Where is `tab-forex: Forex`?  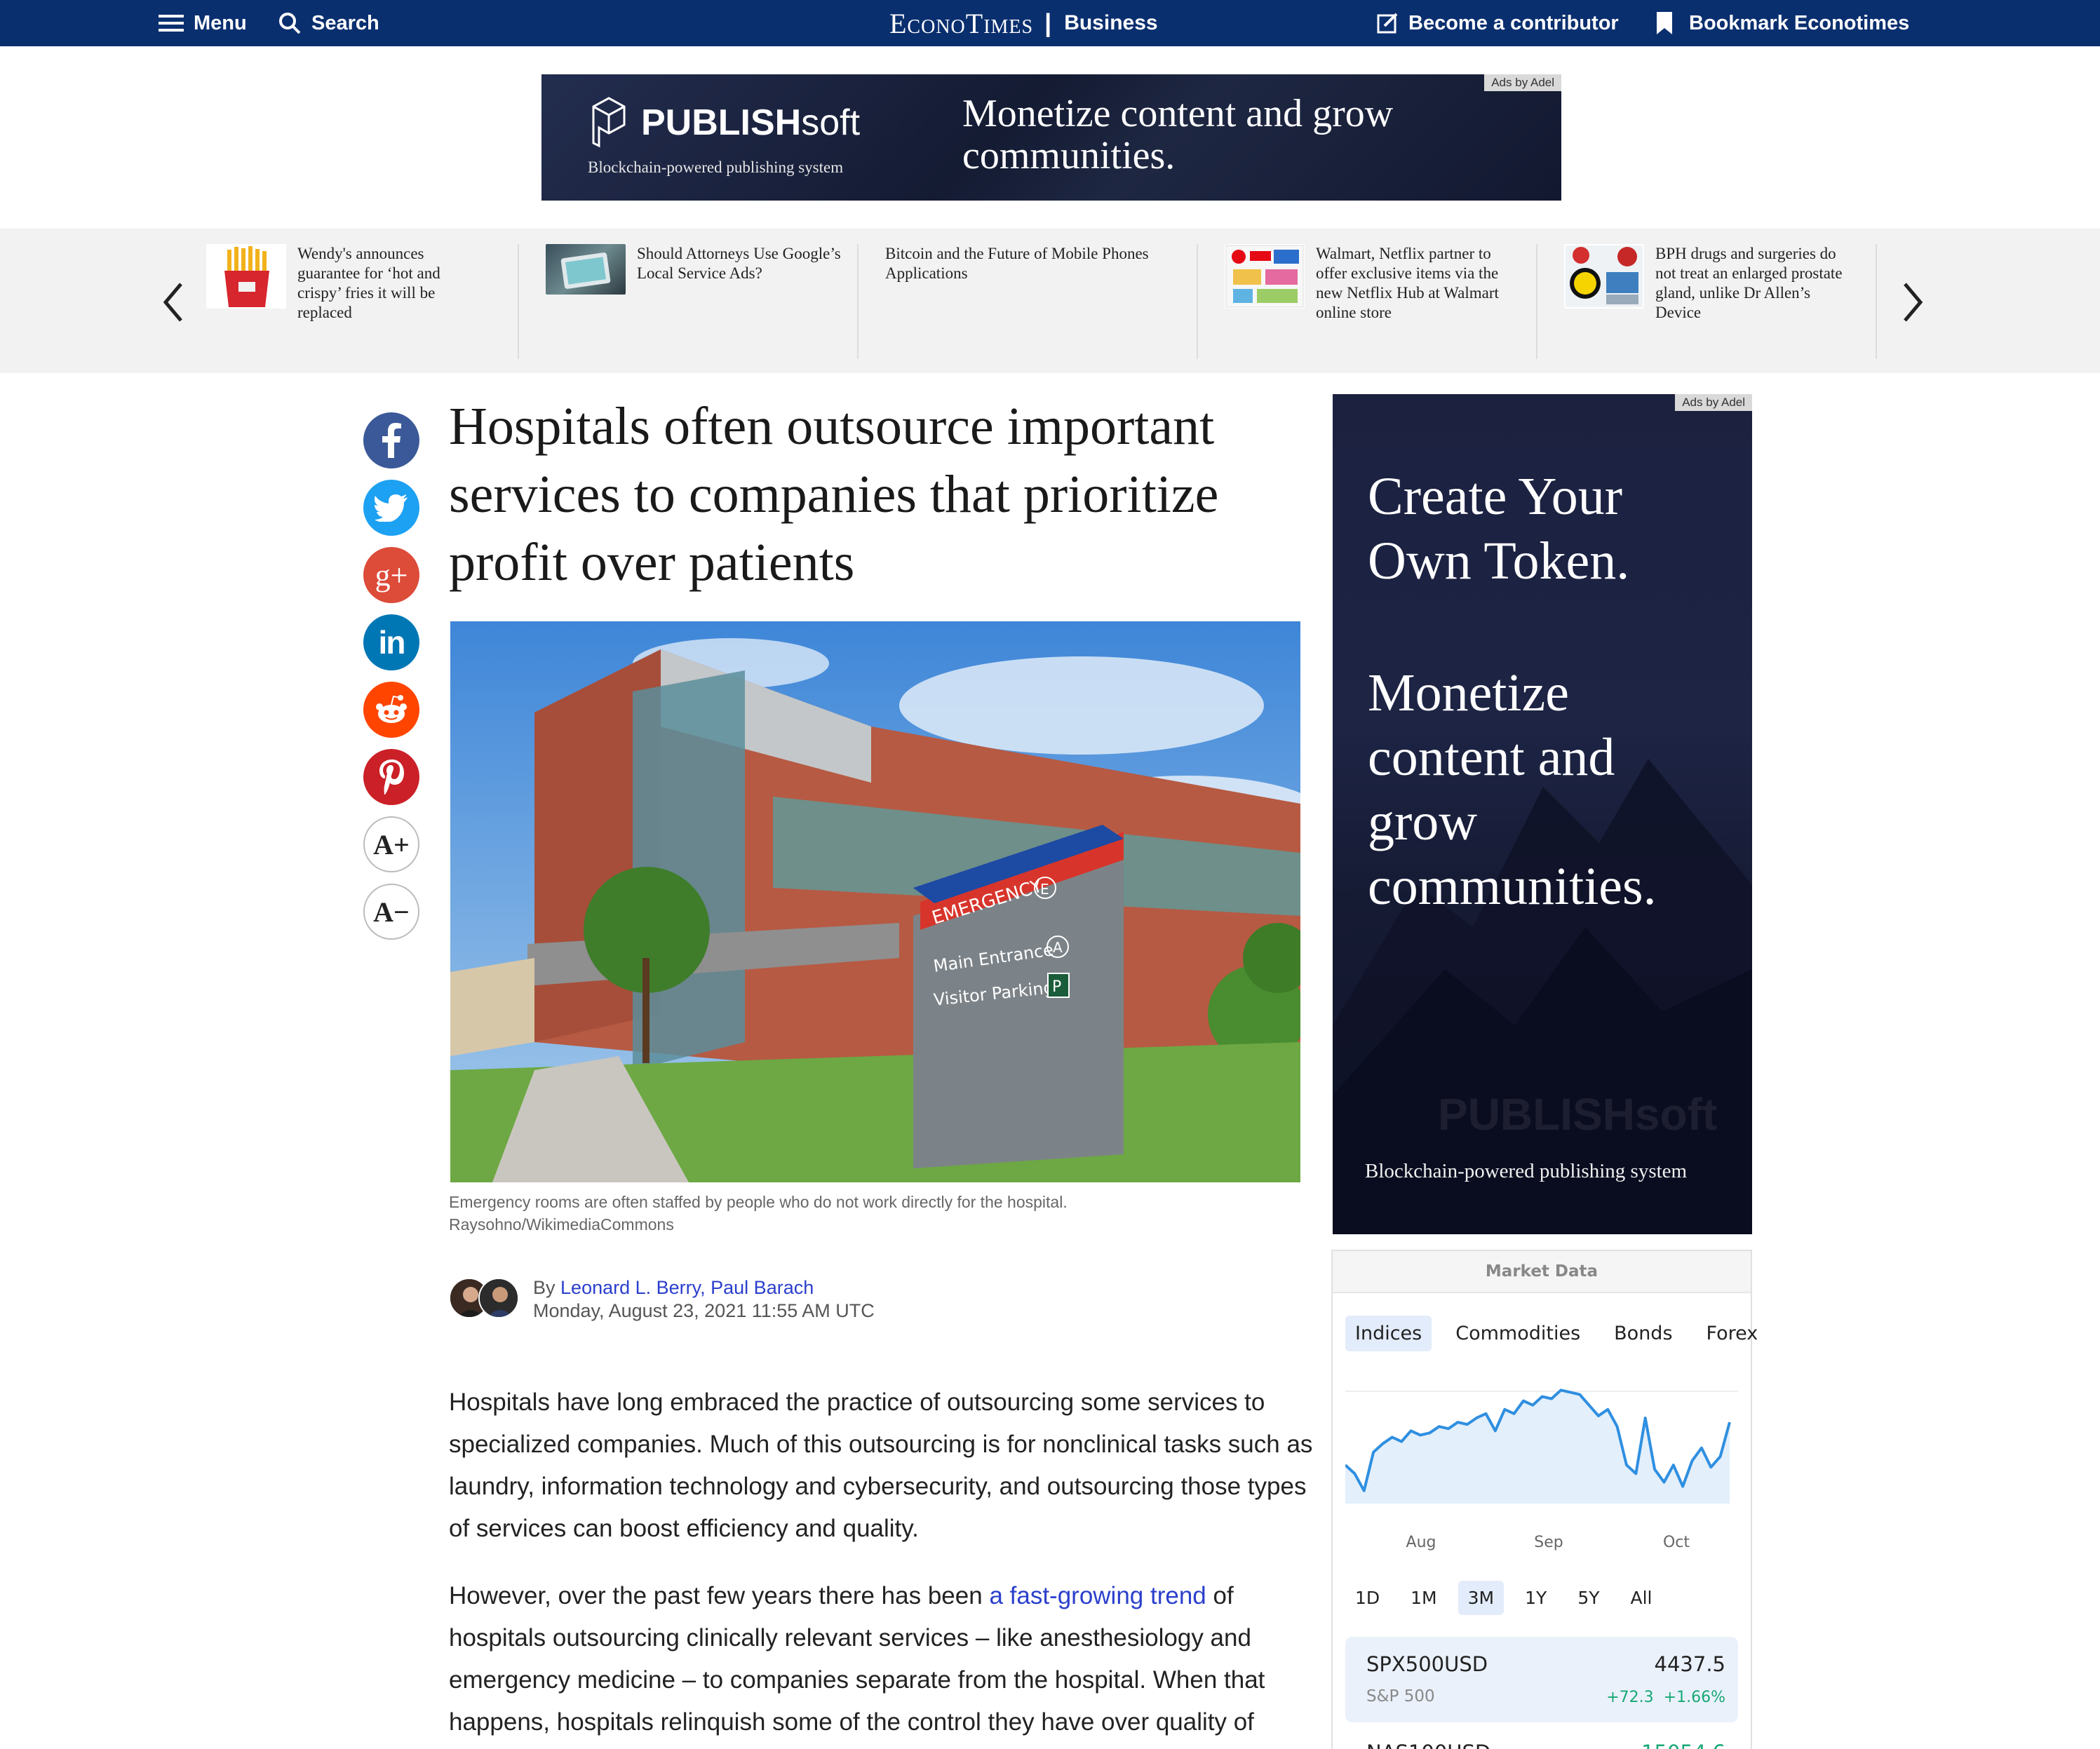 tab-forex: Forex is located at coordinates (1733, 1333).